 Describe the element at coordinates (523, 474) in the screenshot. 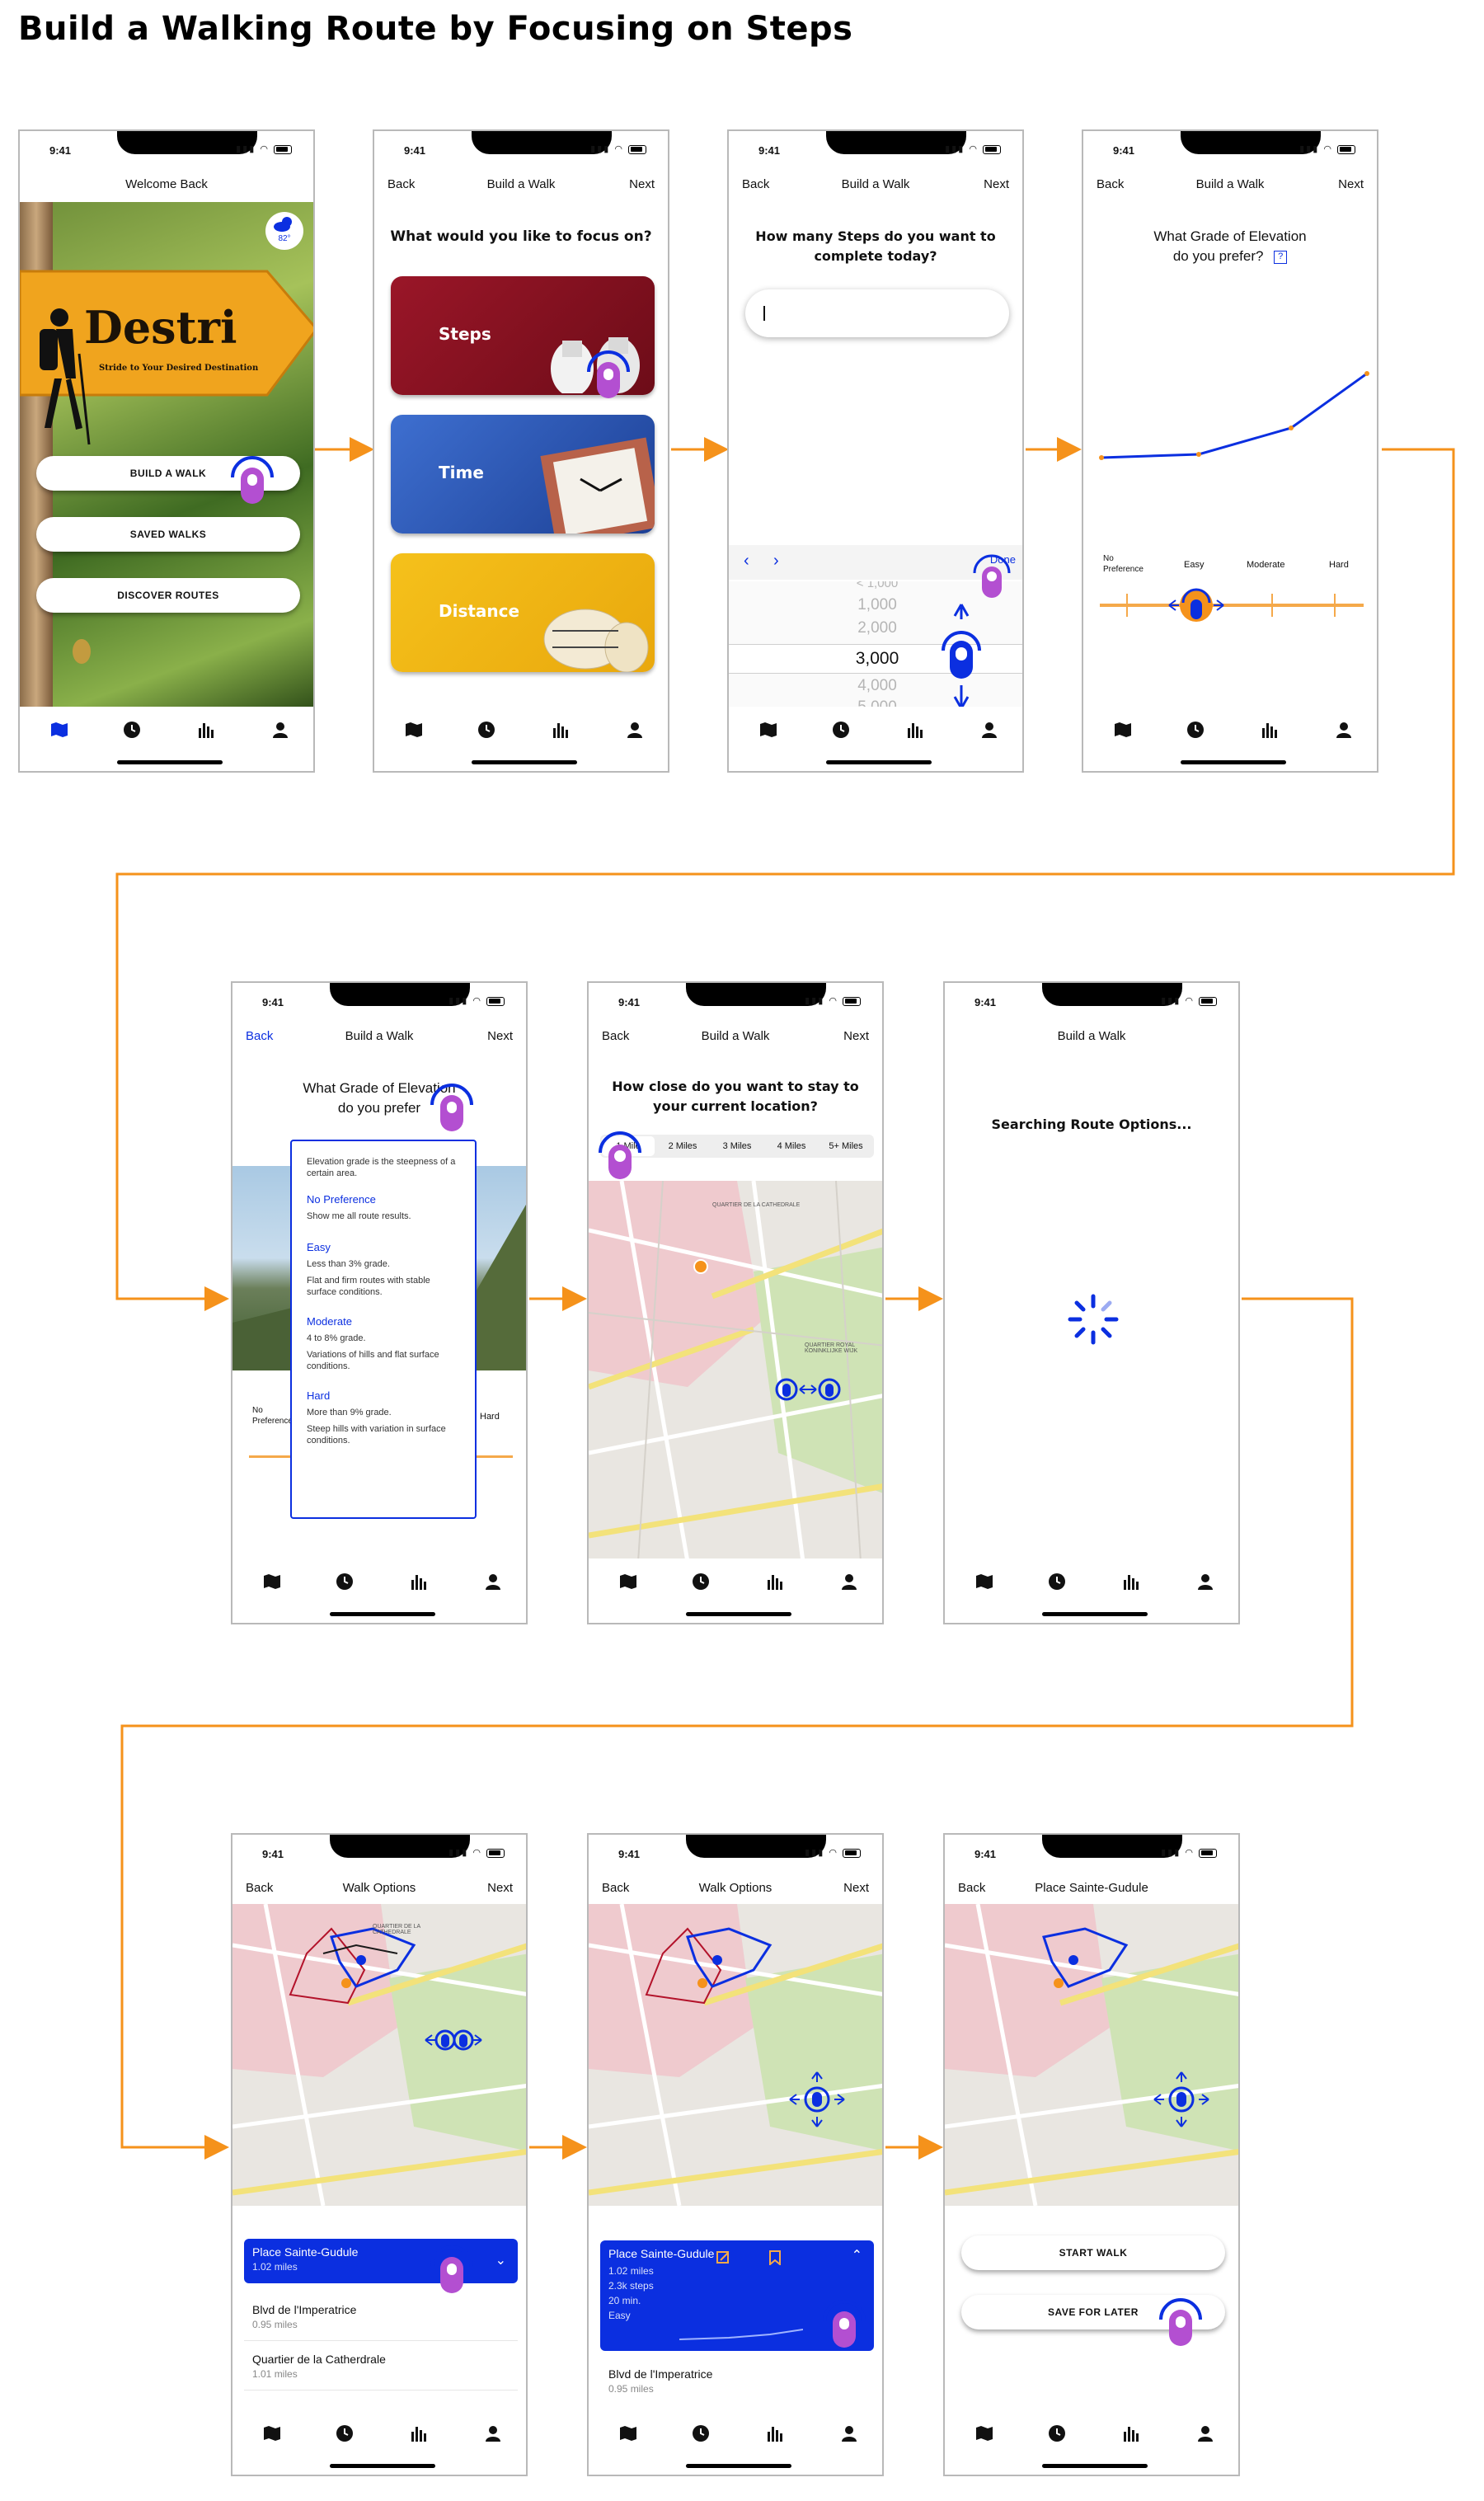

I see `time-card: Time` at that location.